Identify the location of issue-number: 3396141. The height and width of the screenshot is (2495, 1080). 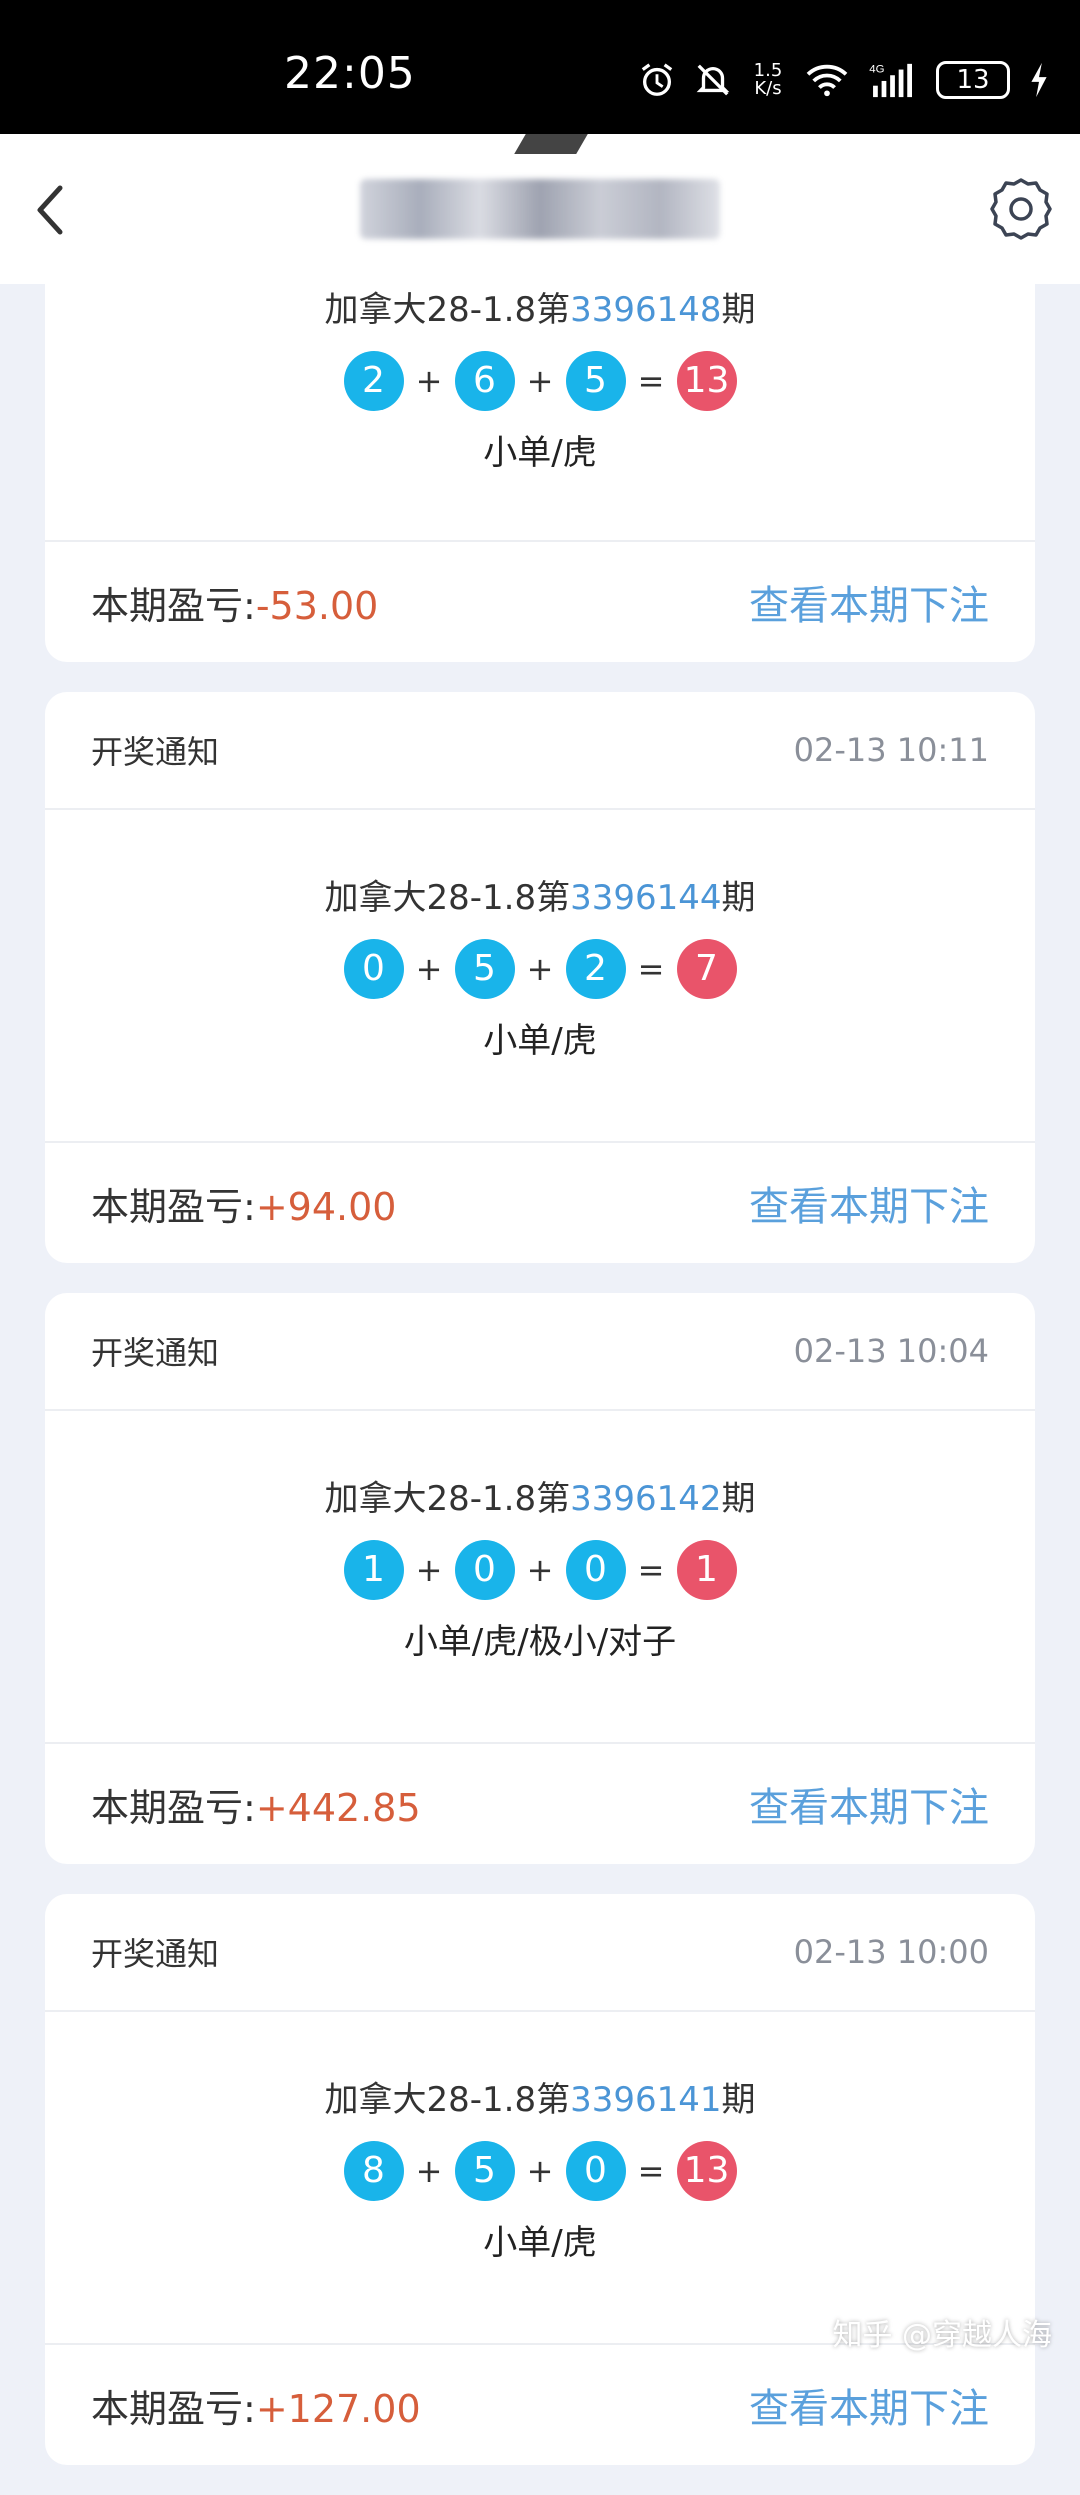
(646, 2100).